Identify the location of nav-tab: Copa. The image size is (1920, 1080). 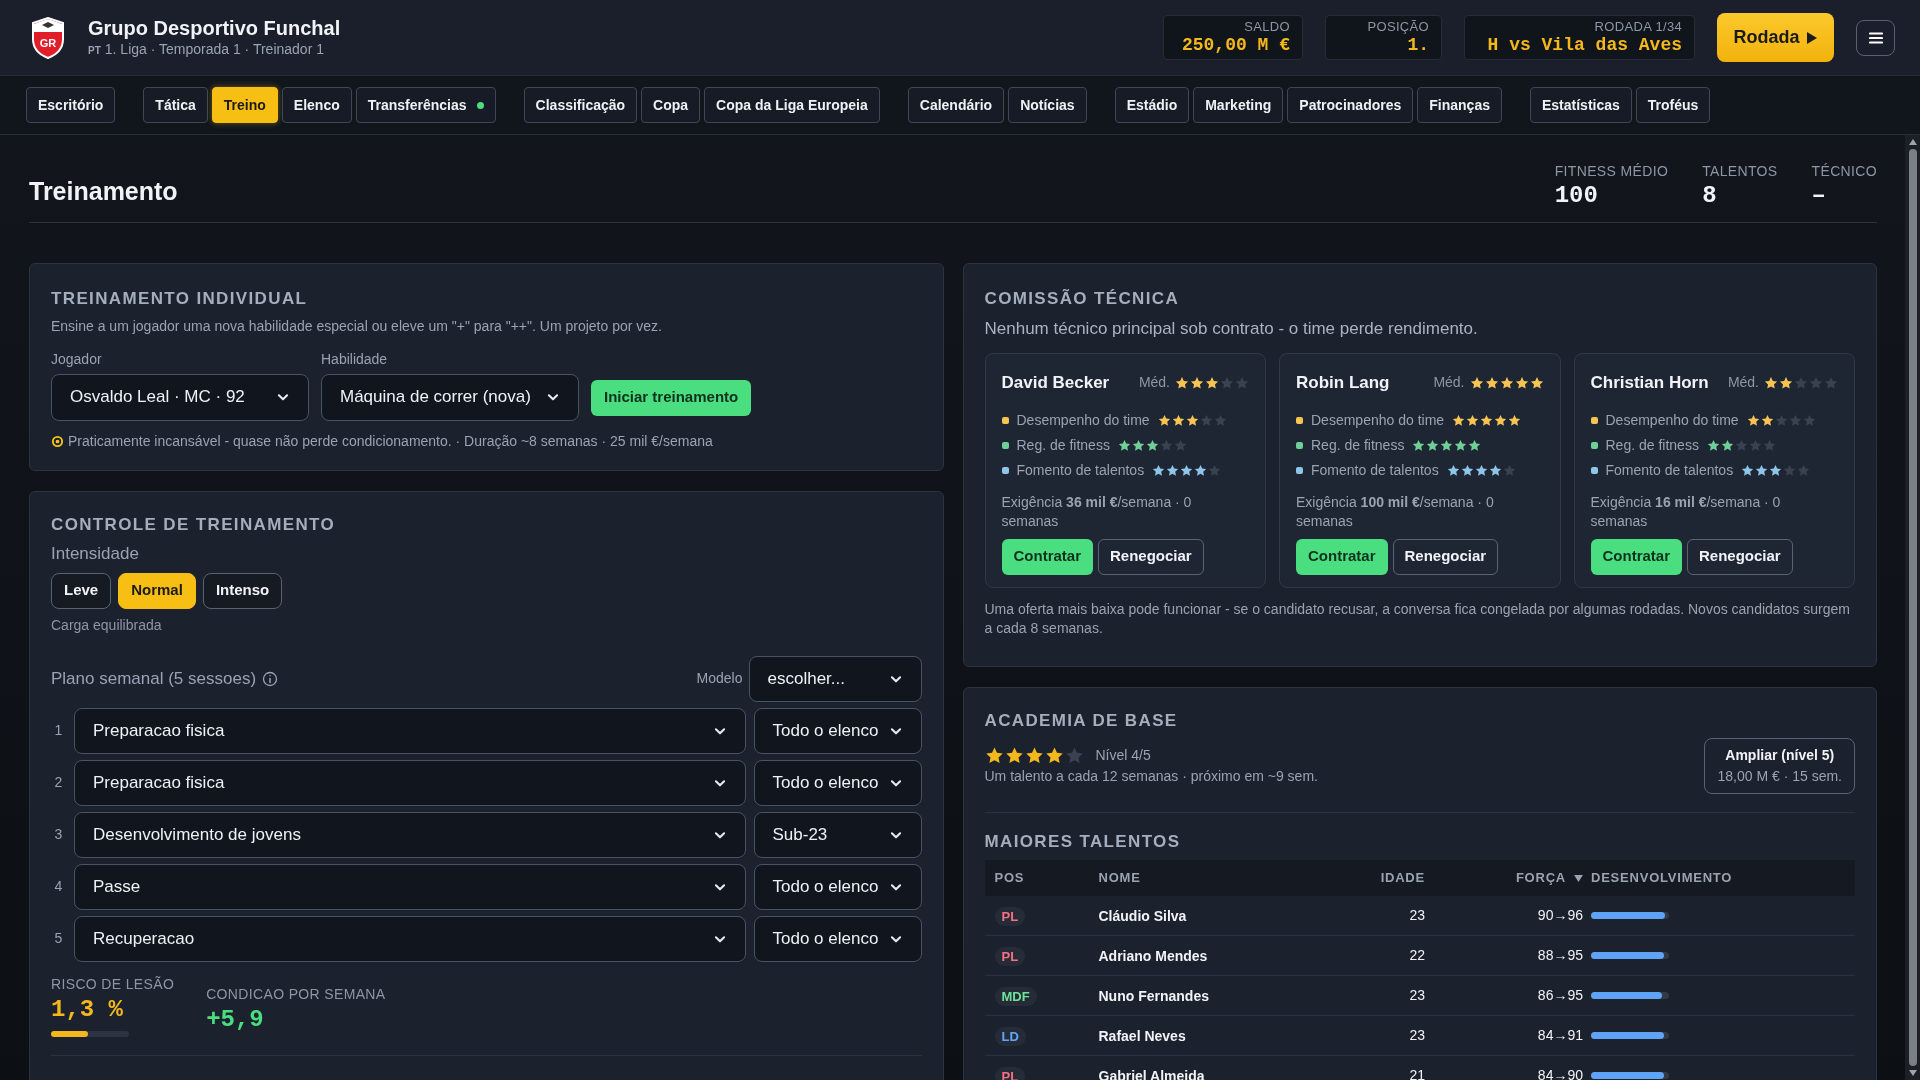
(671, 105).